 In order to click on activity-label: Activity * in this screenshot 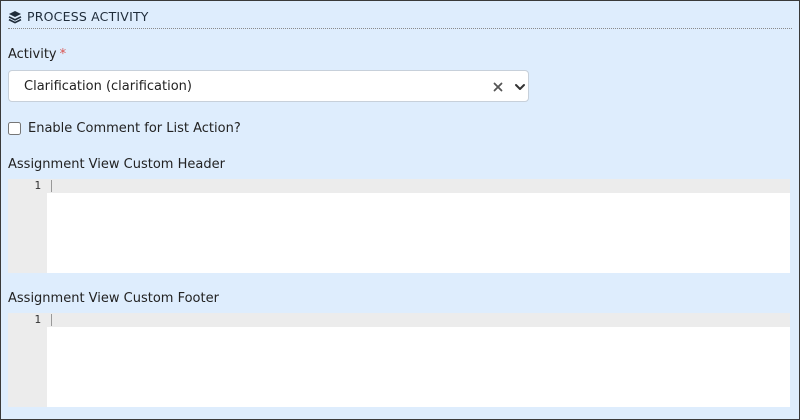, I will do `click(37, 55)`.